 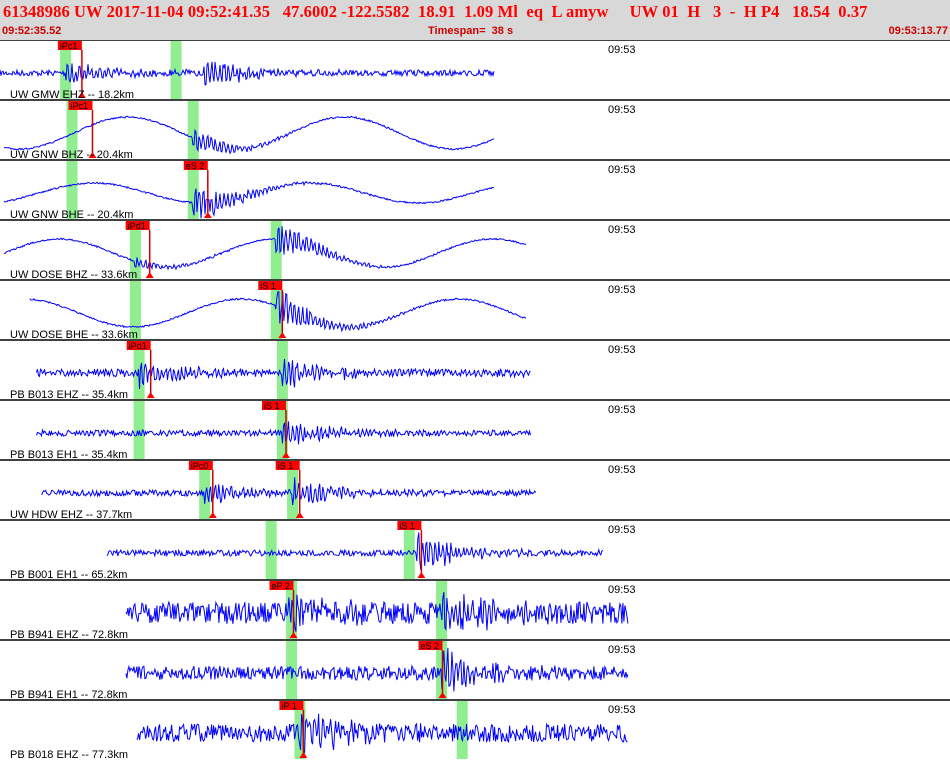 What do you see at coordinates (471, 31) in the screenshot?
I see `timespan: Timespan= 38 s` at bounding box center [471, 31].